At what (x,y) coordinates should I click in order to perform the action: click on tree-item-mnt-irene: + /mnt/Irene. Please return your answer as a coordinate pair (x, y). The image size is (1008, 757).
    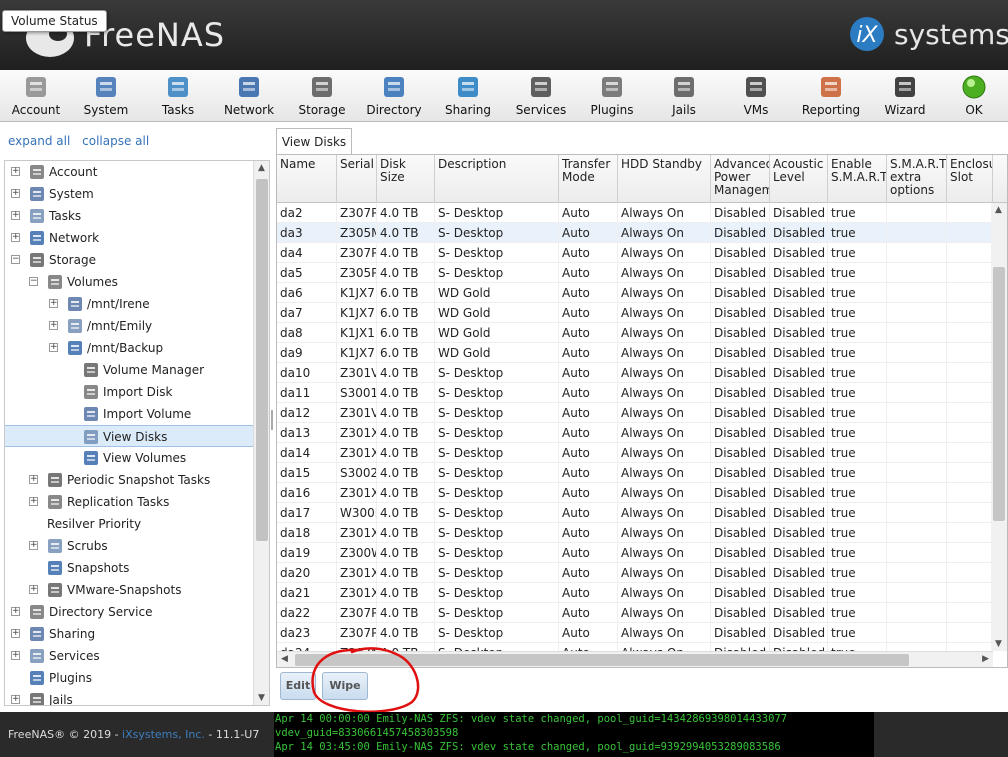
    Looking at the image, I should click on (129, 304).